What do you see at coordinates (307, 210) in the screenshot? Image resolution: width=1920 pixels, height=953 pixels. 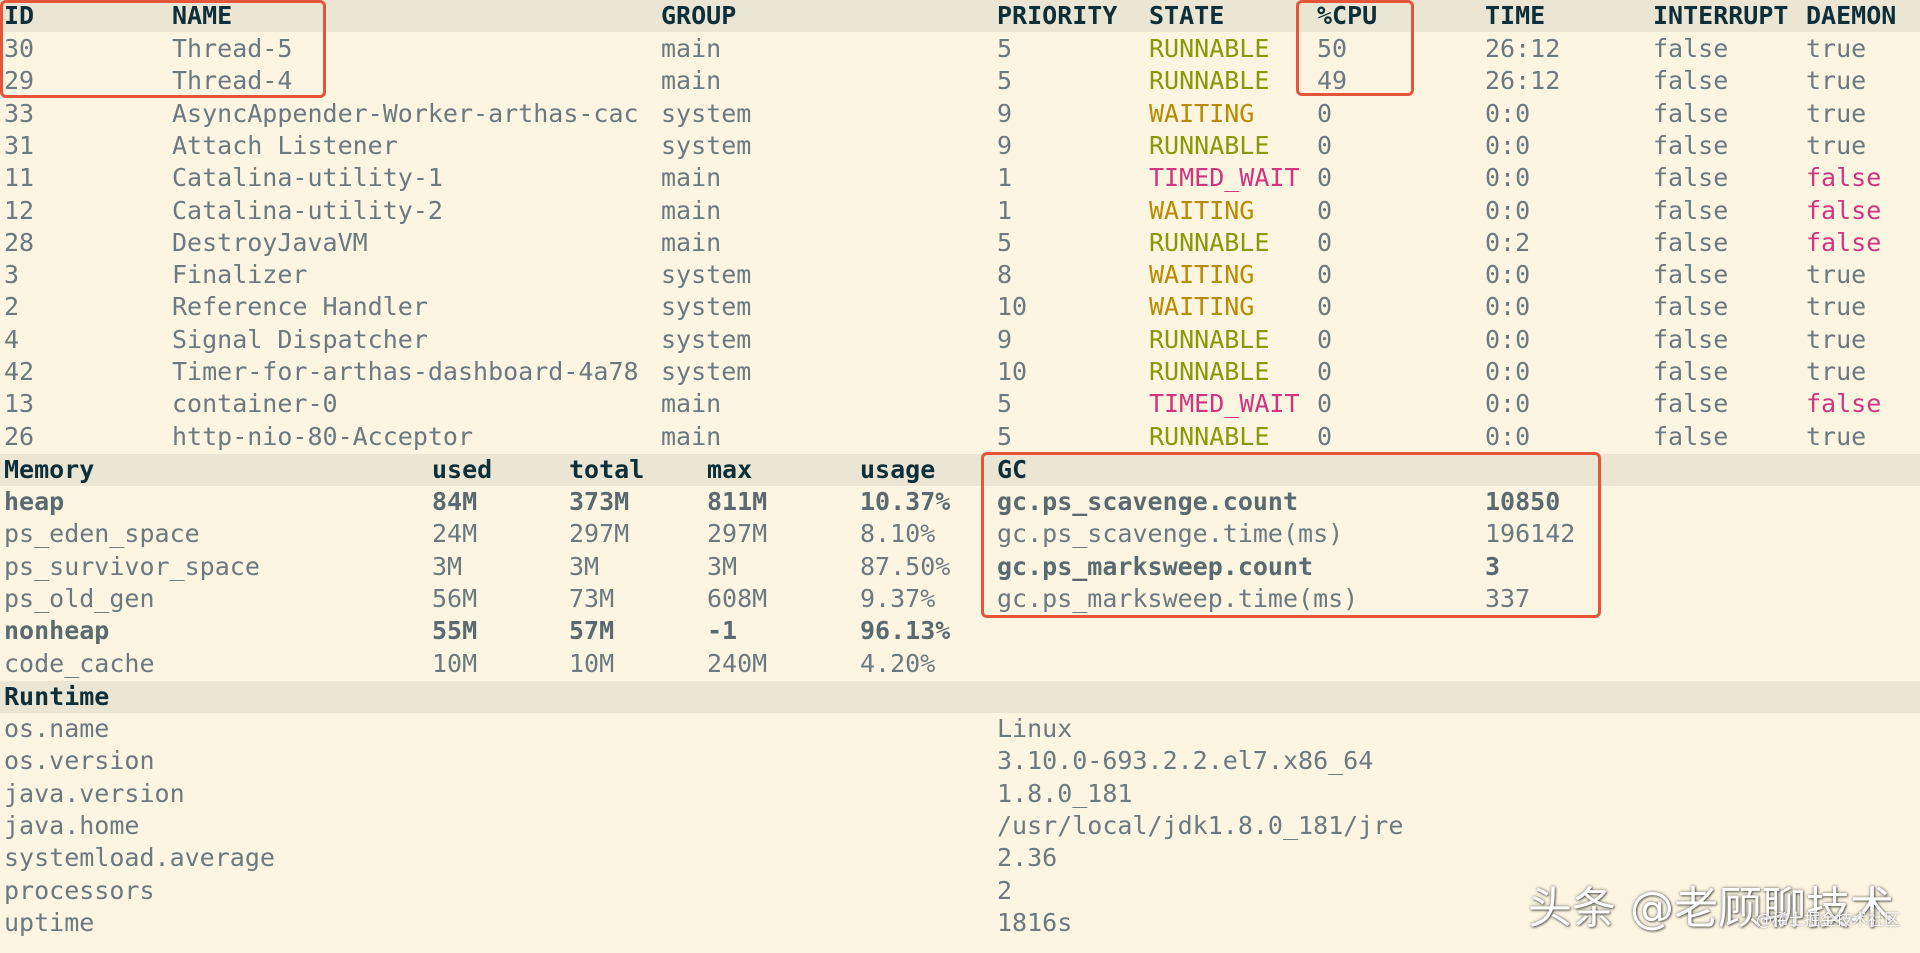 I see `thread-name: Catalina-utility-2` at bounding box center [307, 210].